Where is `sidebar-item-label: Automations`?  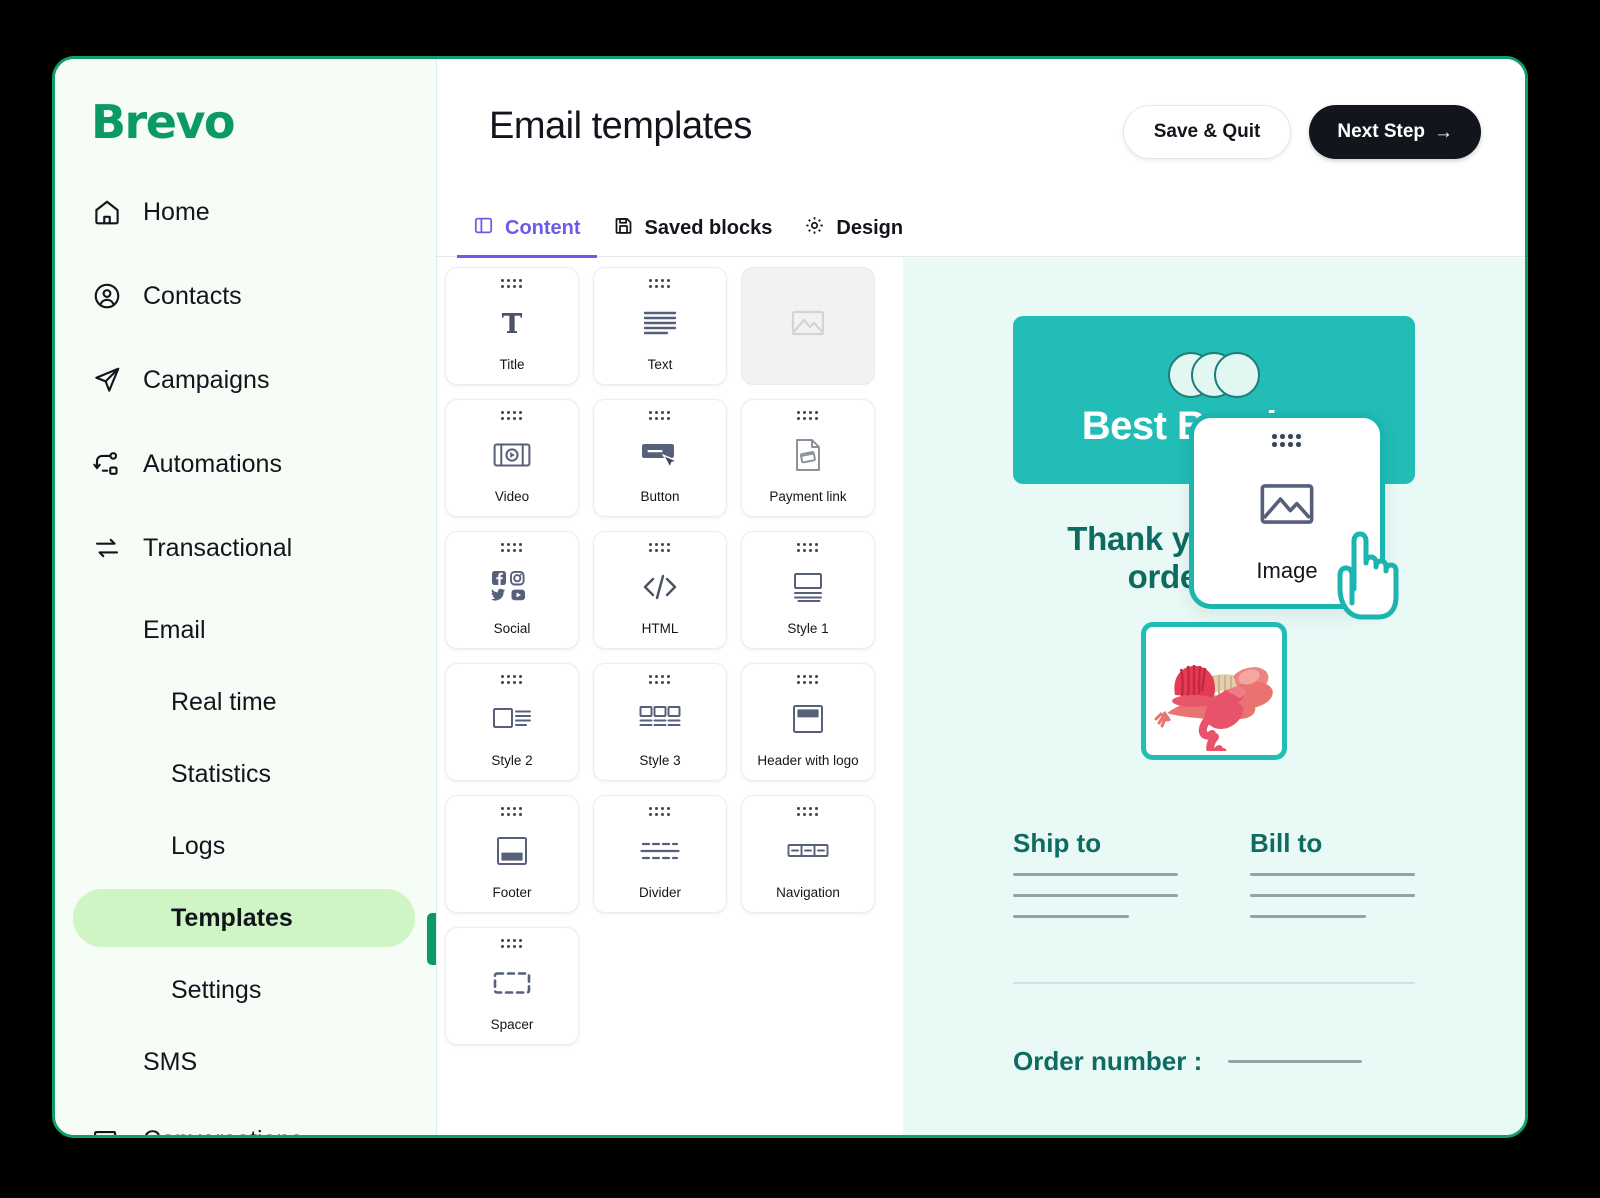 sidebar-item-label: Automations is located at coordinates (212, 463).